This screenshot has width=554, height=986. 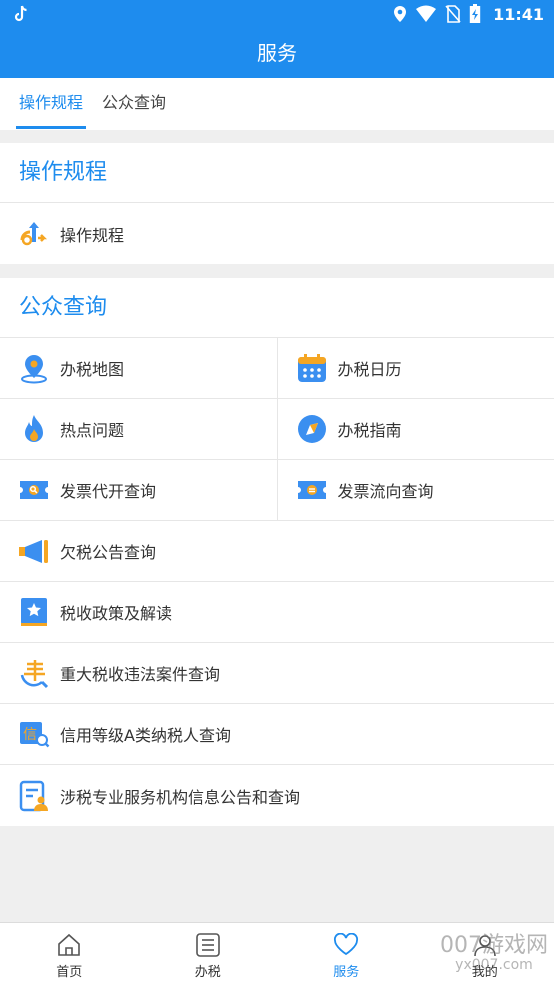 What do you see at coordinates (494, 965) in the screenshot?
I see `watermark-sub: yx007.com` at bounding box center [494, 965].